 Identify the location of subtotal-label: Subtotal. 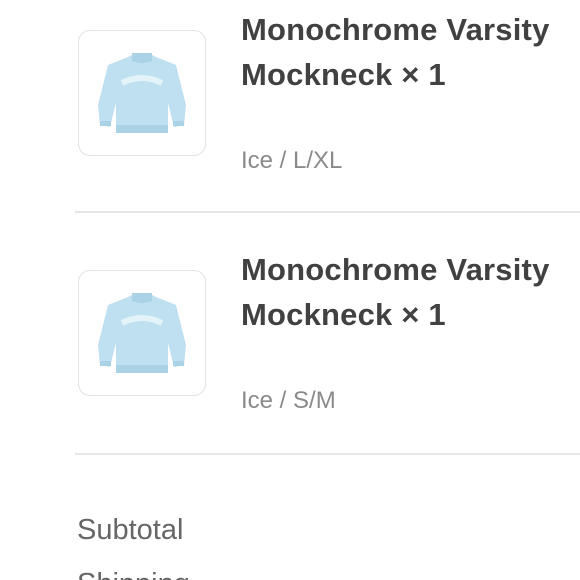
(130, 530).